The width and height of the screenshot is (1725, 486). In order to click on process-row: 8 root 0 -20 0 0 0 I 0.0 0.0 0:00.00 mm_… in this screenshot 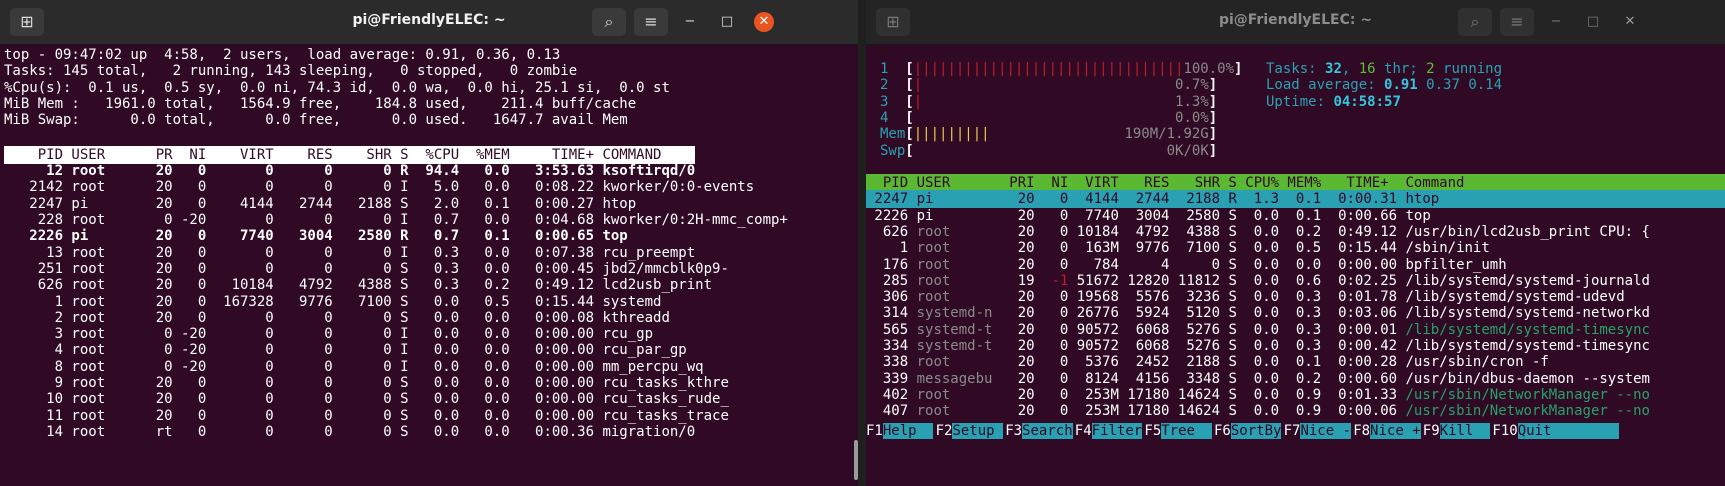, I will do `click(354, 366)`.